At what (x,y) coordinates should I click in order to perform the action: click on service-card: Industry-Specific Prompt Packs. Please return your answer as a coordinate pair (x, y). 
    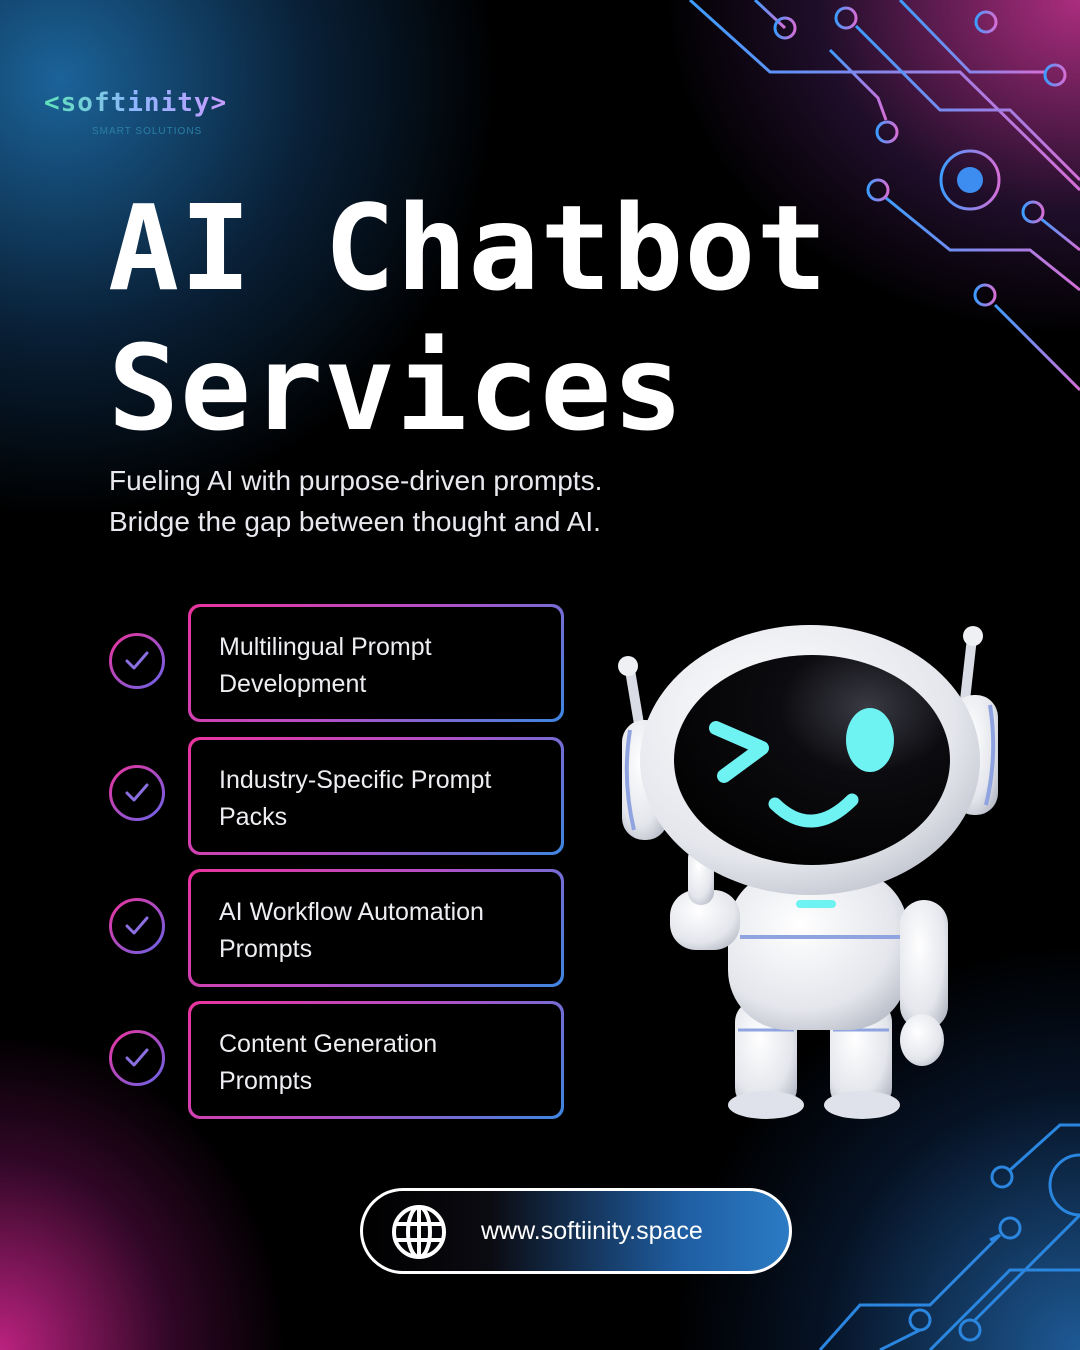
    Looking at the image, I should click on (376, 796).